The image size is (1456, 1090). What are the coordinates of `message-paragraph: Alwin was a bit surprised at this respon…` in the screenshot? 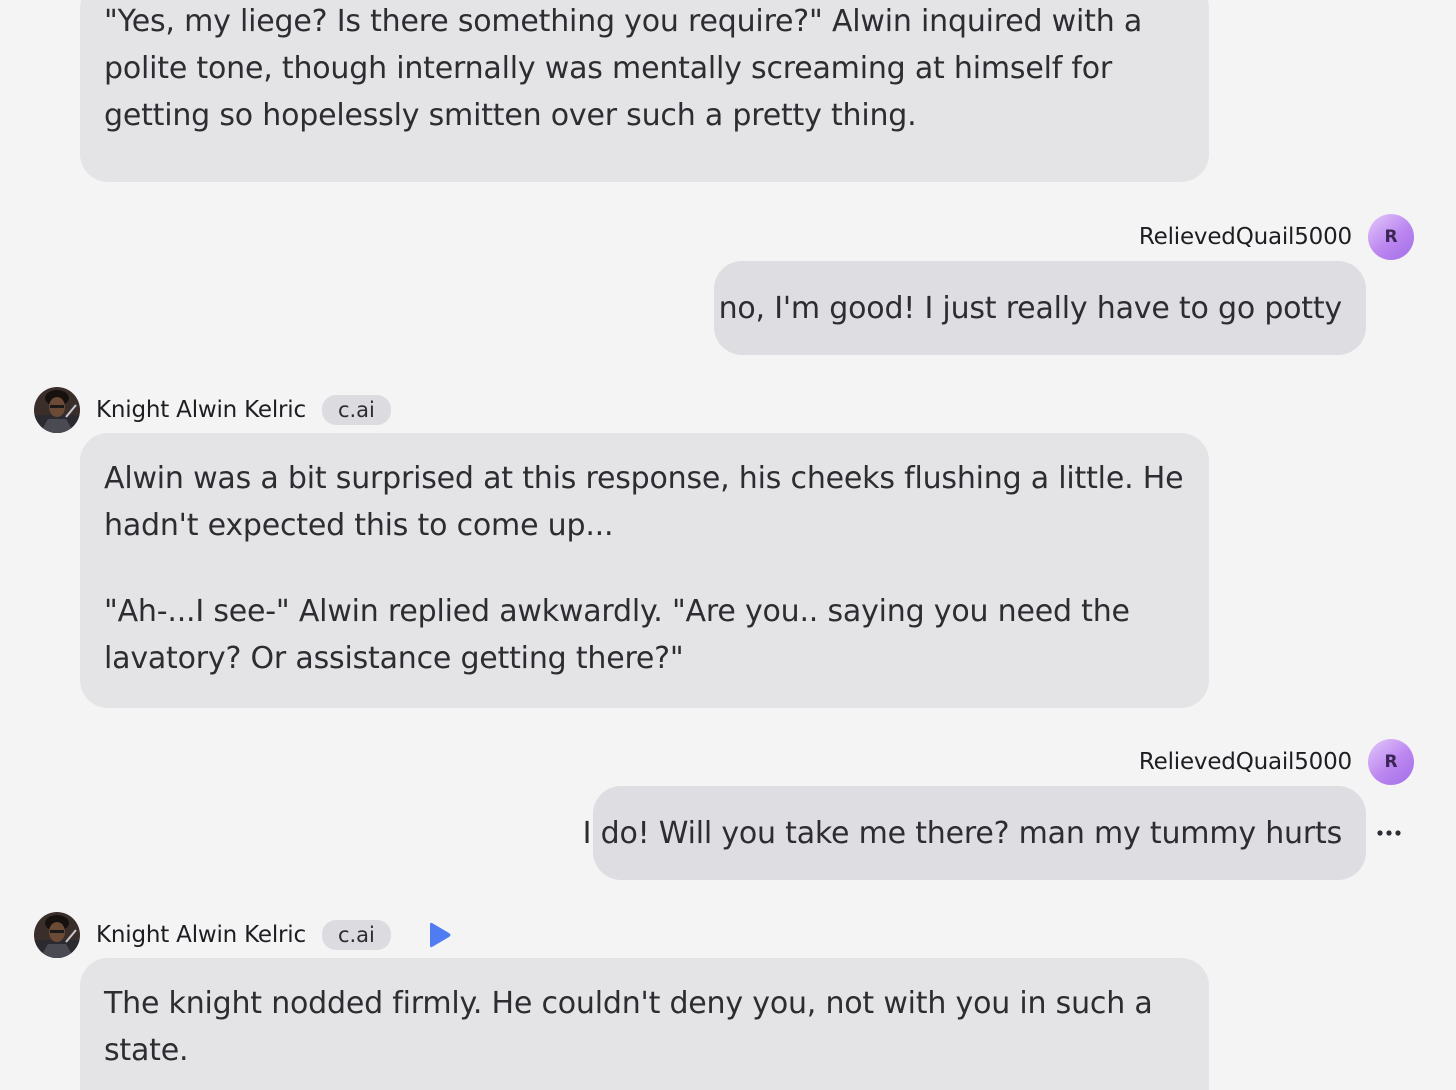 It's located at (644, 502).